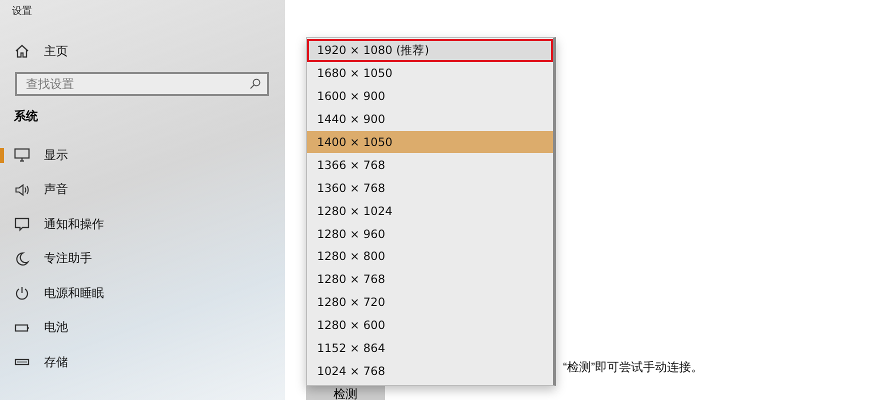 This screenshot has width=889, height=400. Describe the element at coordinates (430, 370) in the screenshot. I see `resolution-option: 1024 × 768` at that location.